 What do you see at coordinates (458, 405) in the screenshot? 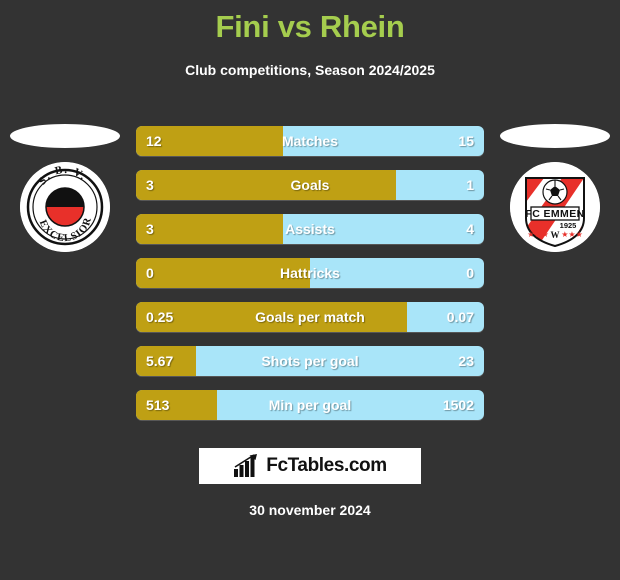
I see `away-value: 1502` at bounding box center [458, 405].